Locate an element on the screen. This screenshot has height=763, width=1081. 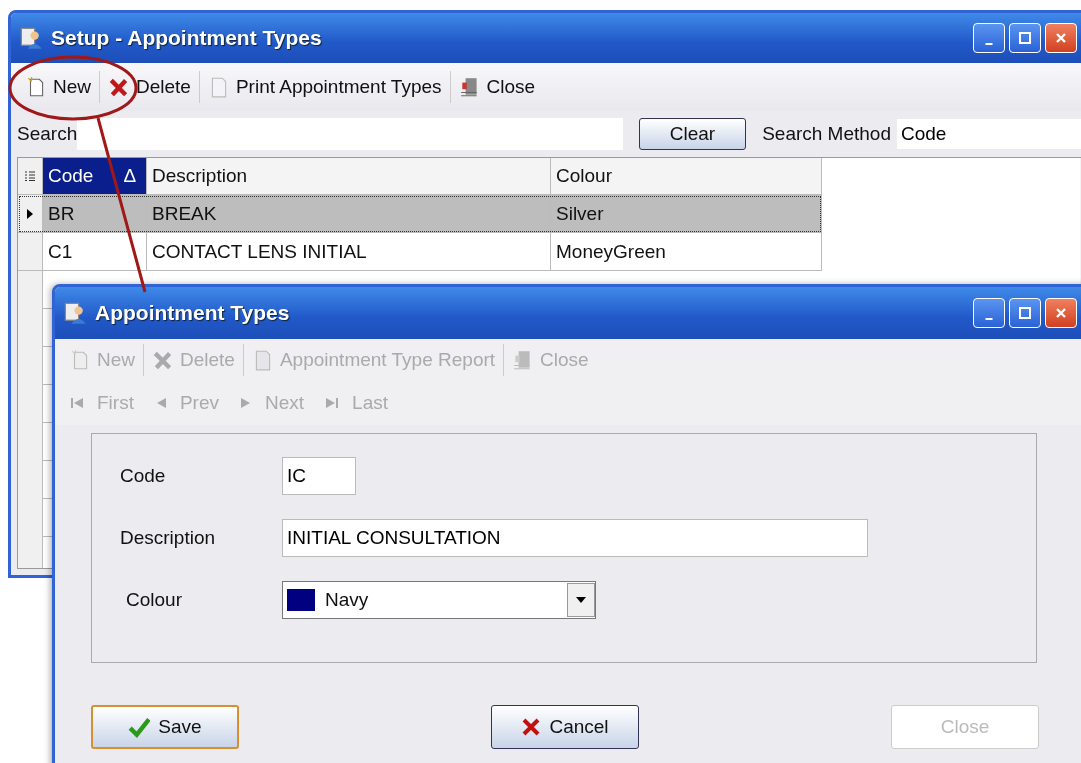
toolbar-button: Delete is located at coordinates (149, 87).